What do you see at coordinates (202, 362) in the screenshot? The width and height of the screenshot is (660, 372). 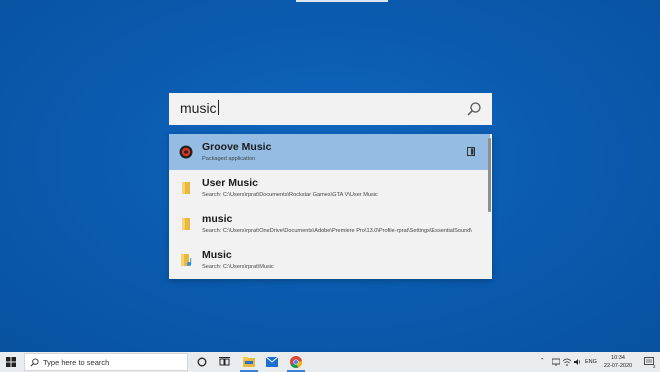 I see `cortana-icon` at bounding box center [202, 362].